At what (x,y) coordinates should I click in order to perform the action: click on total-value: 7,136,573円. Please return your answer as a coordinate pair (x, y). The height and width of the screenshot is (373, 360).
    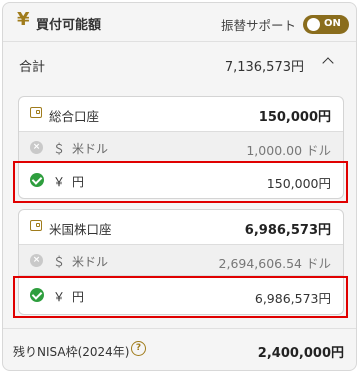
    Looking at the image, I should click on (264, 67).